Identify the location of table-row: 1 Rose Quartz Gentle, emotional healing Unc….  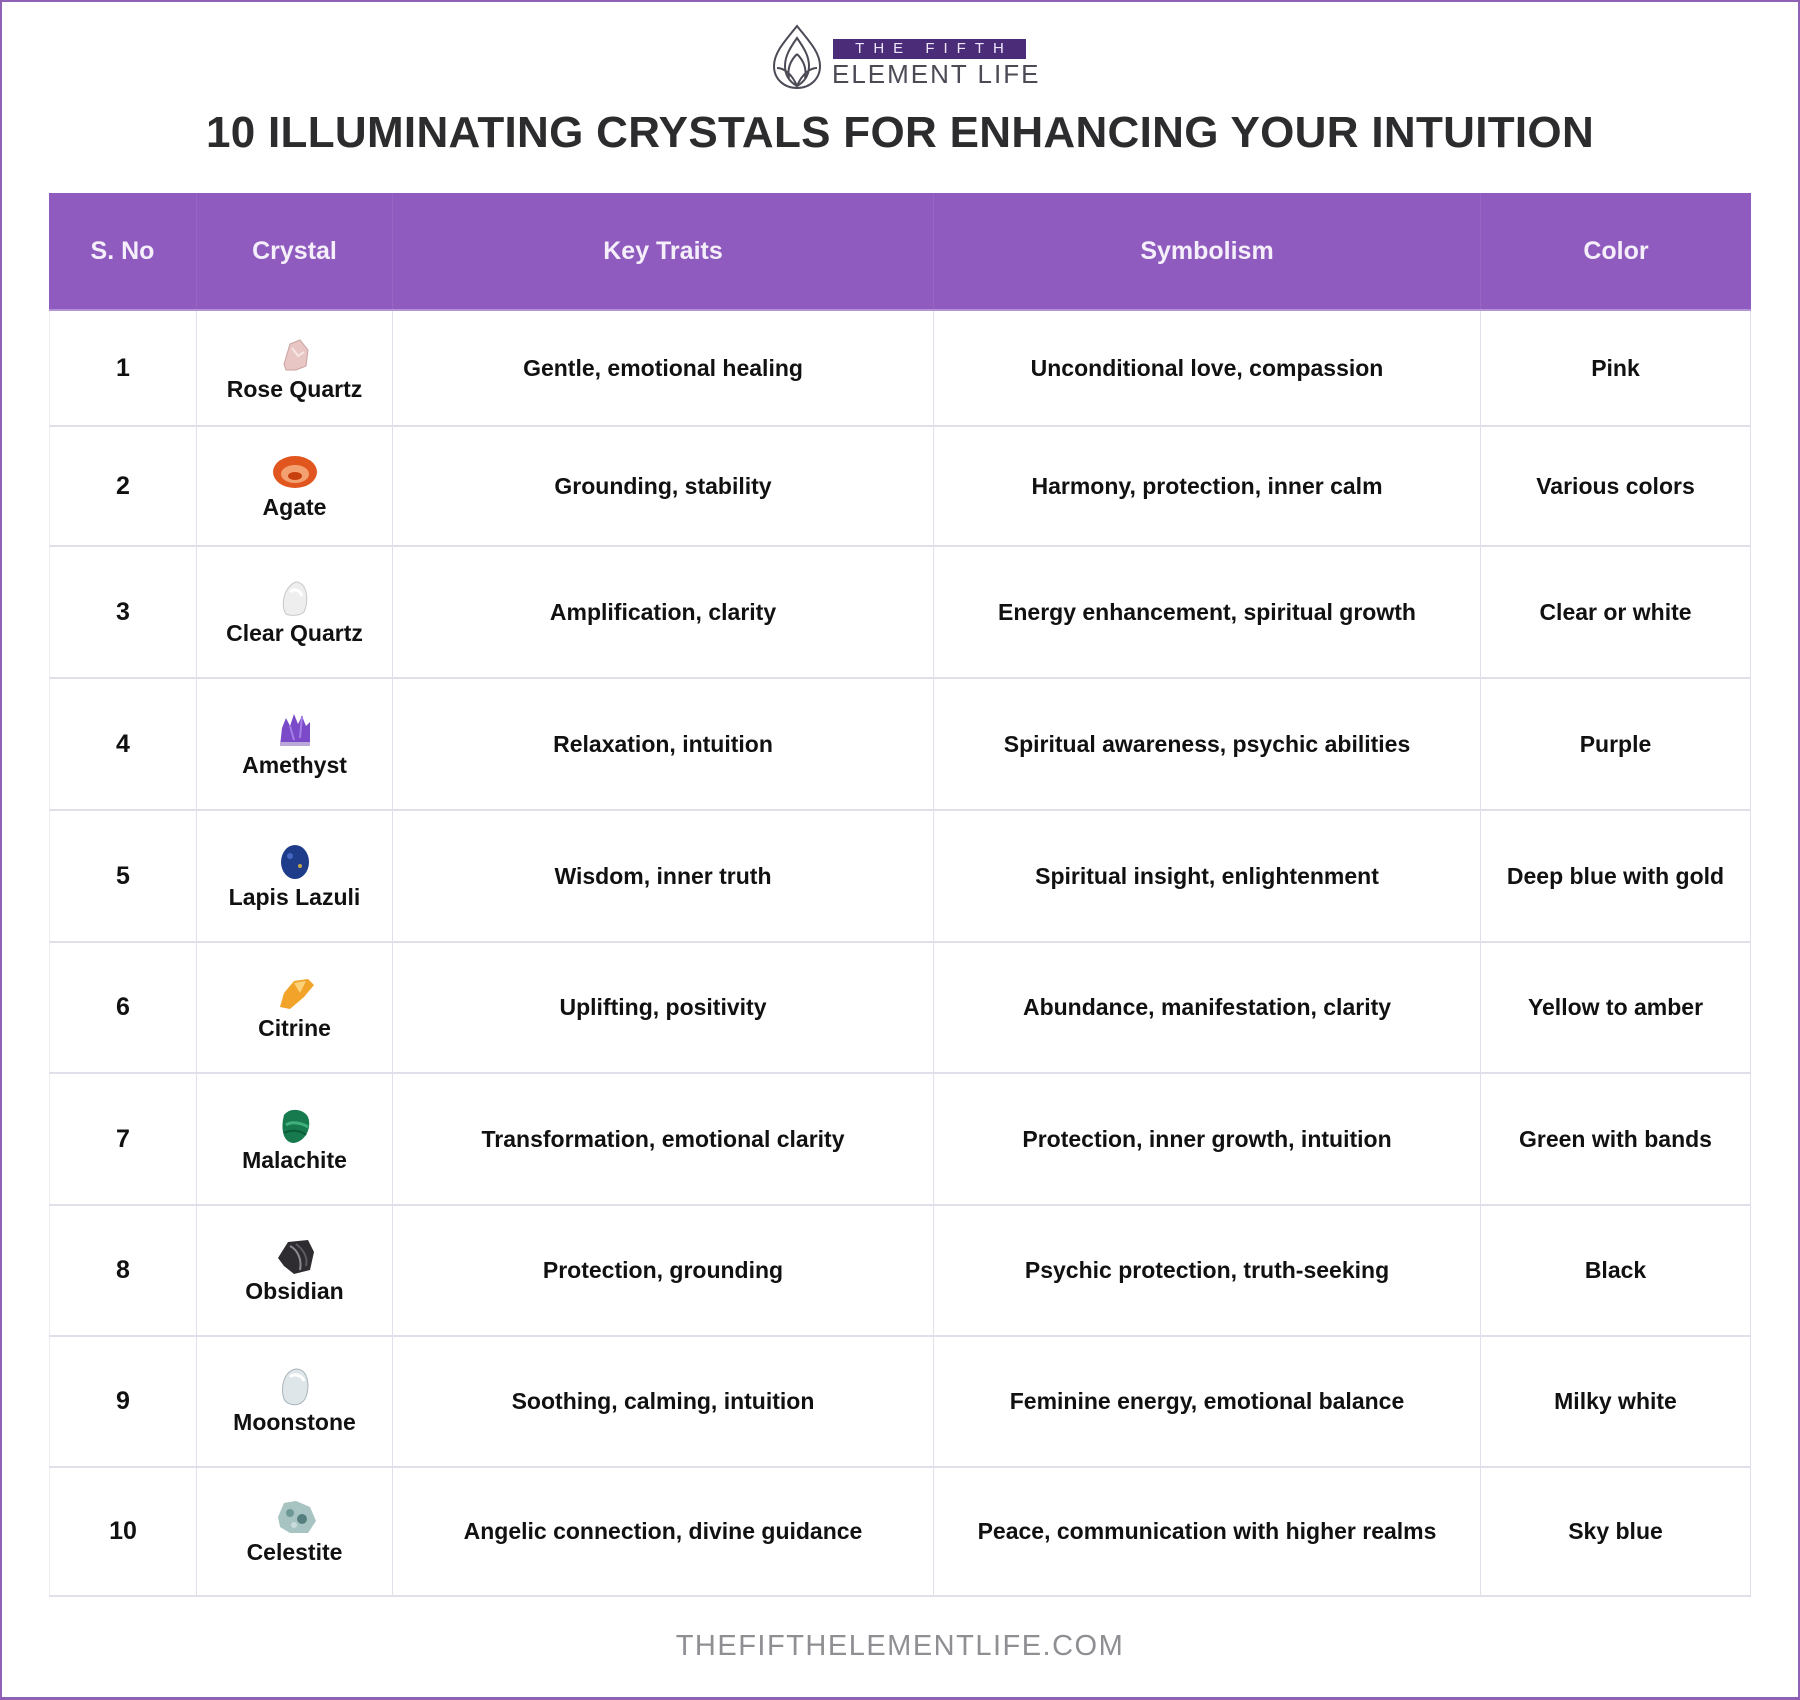
(900, 369).